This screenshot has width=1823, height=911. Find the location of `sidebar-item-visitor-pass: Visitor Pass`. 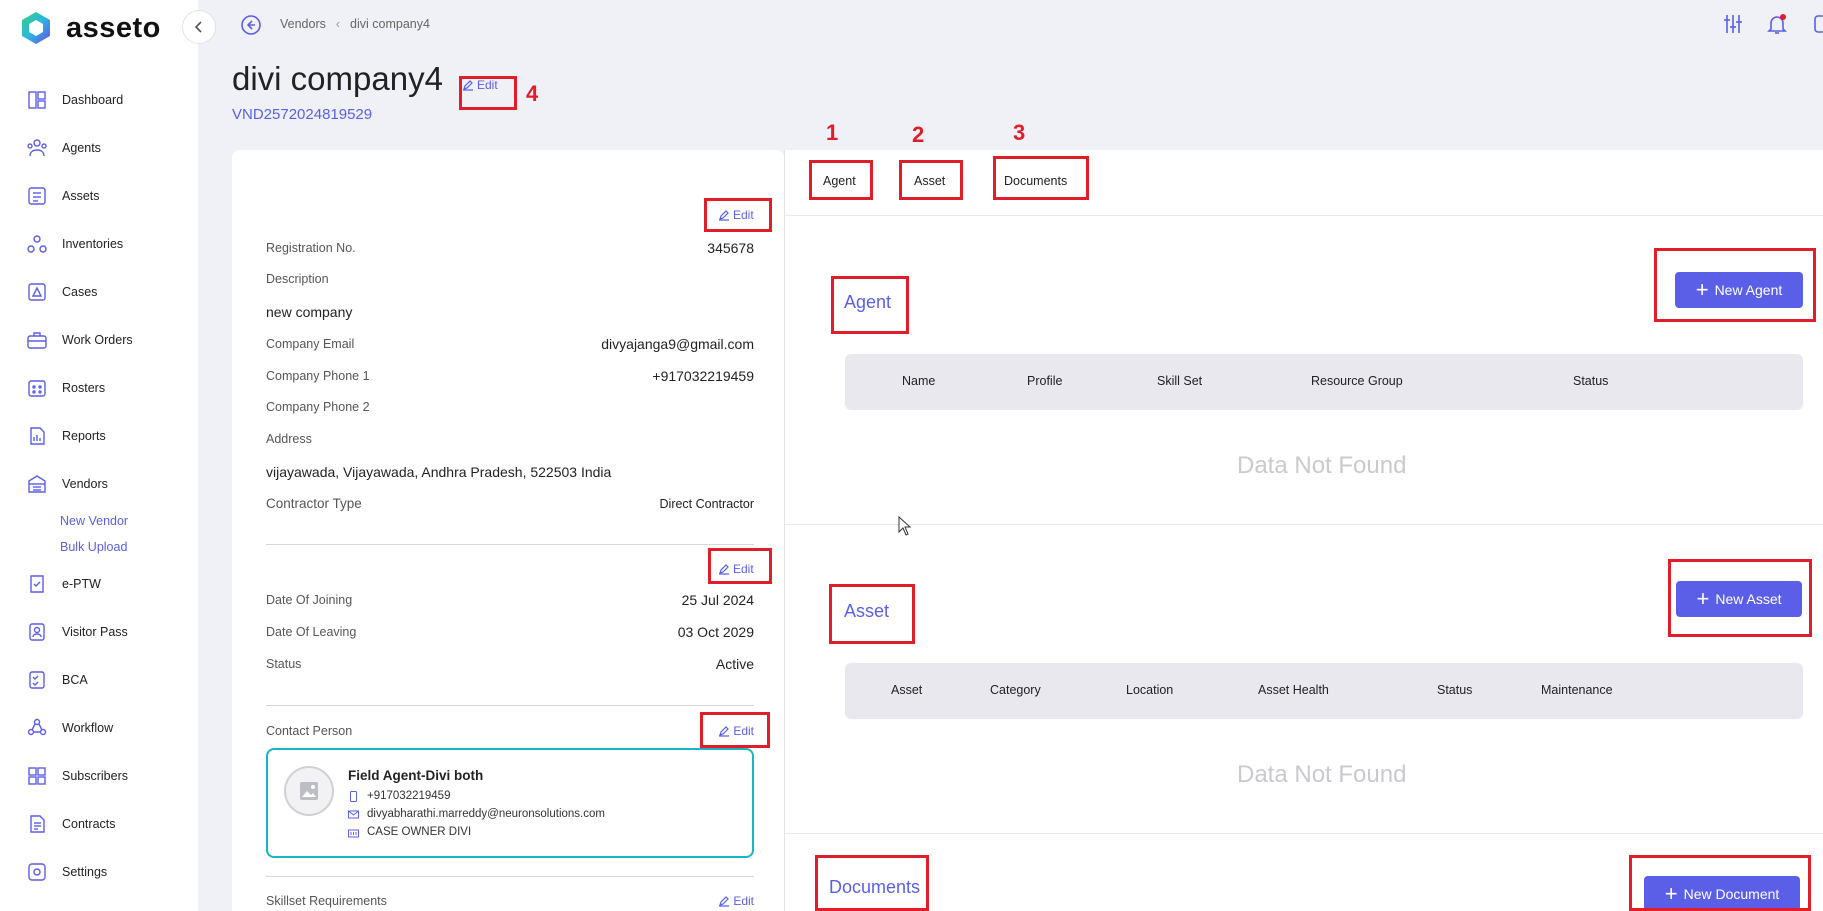

sidebar-item-visitor-pass: Visitor Pass is located at coordinates (99, 632).